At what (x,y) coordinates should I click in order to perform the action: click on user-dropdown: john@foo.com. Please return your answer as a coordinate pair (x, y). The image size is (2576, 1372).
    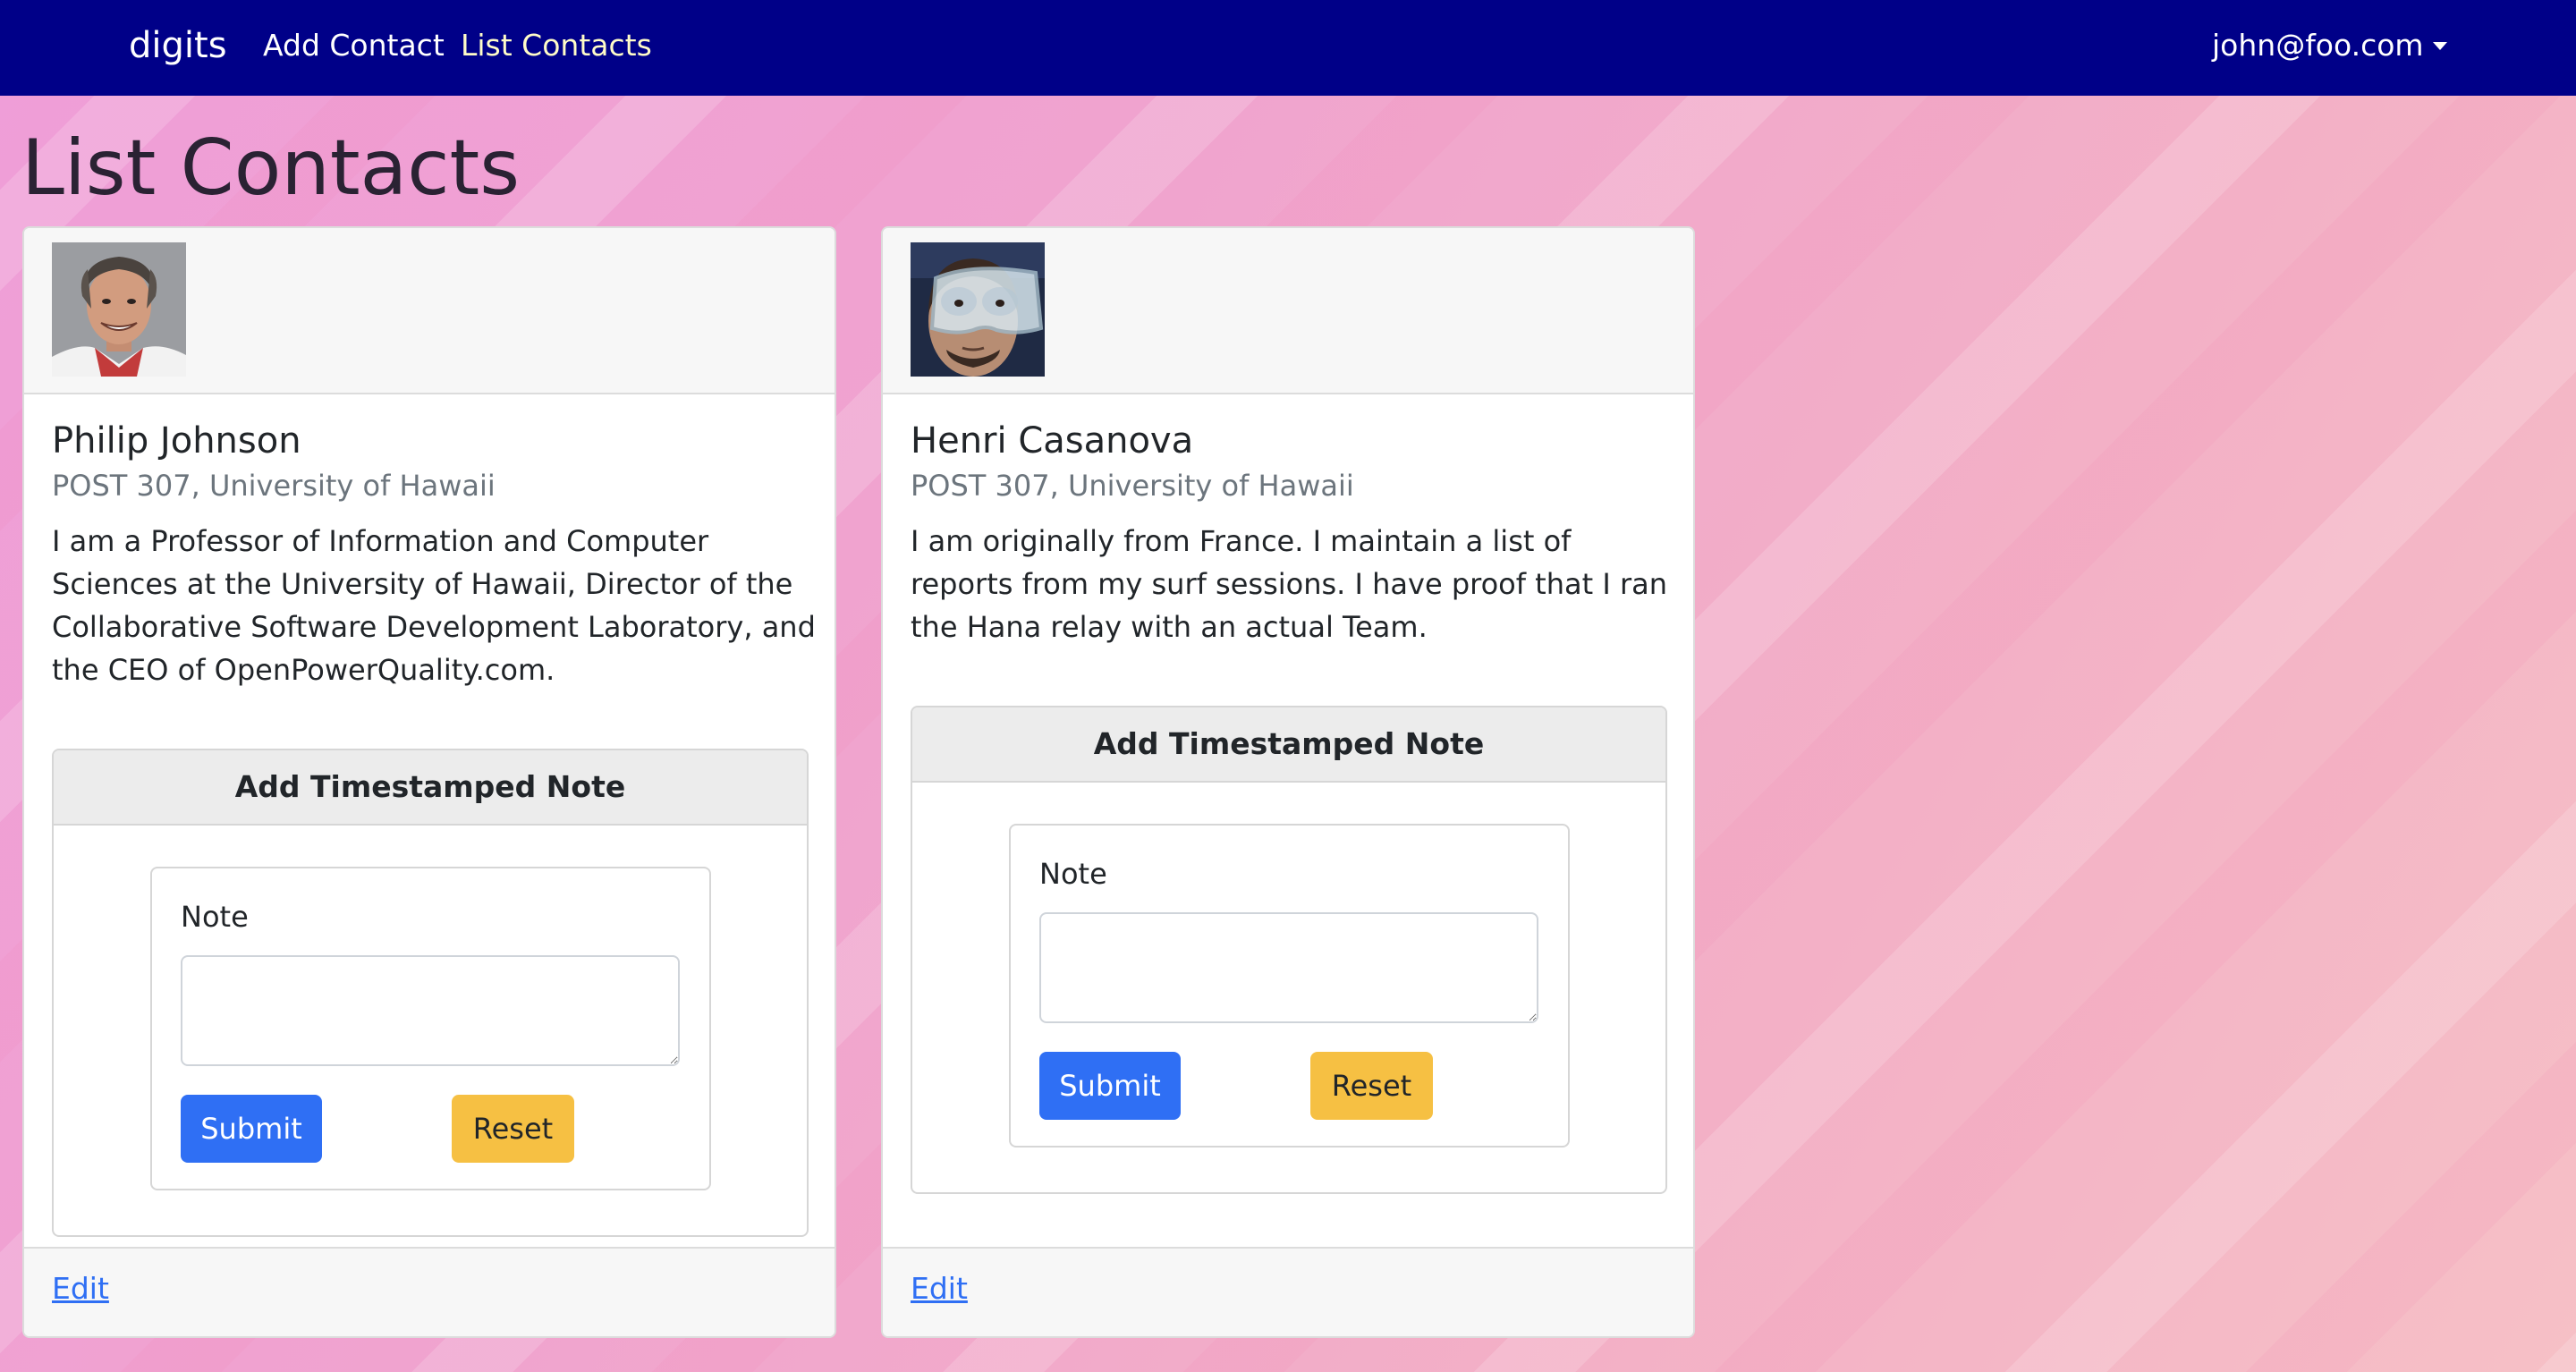
    Looking at the image, I should click on (2329, 45).